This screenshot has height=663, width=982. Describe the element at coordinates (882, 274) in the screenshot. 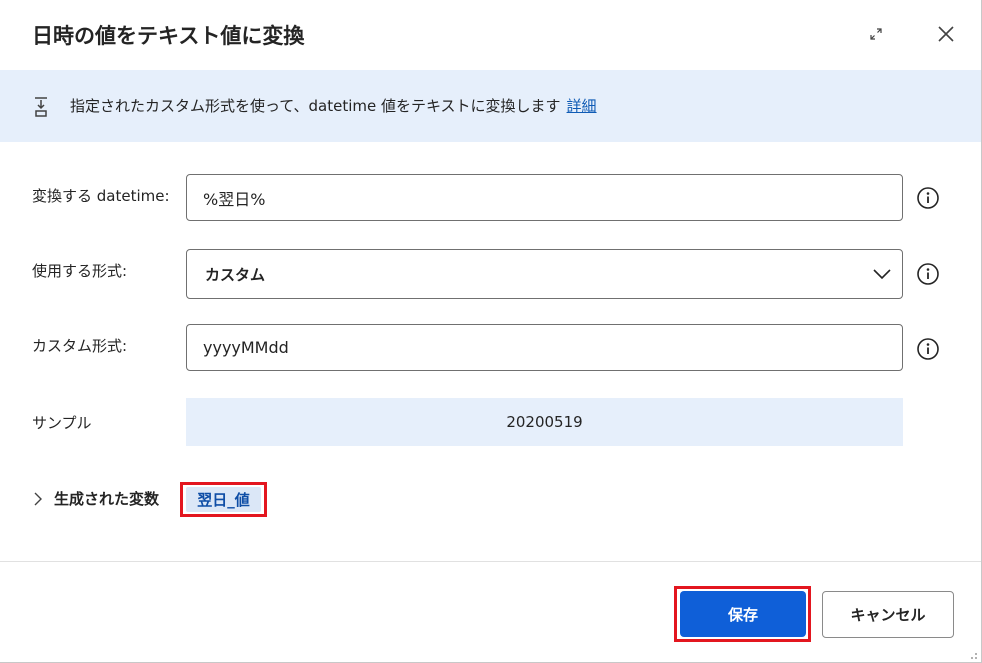

I see `chevron-down-icon` at that location.